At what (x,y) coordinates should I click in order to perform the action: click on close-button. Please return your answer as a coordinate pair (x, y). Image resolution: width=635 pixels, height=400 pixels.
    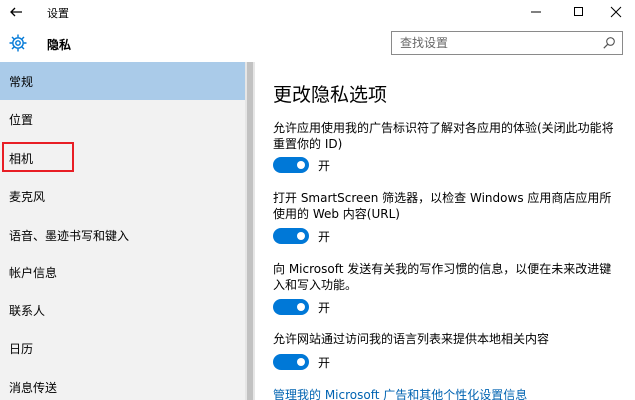
    Looking at the image, I should click on (616, 12).